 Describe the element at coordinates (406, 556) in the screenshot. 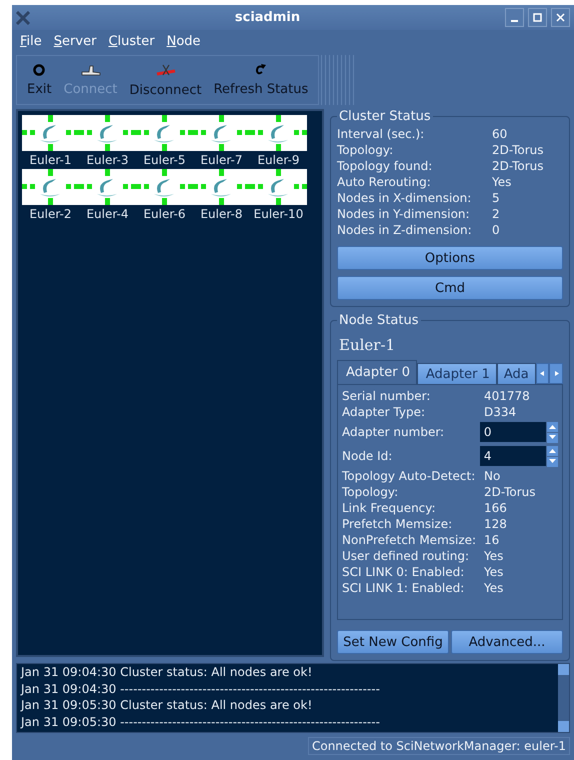

I see `field-label: User defined routing:` at that location.